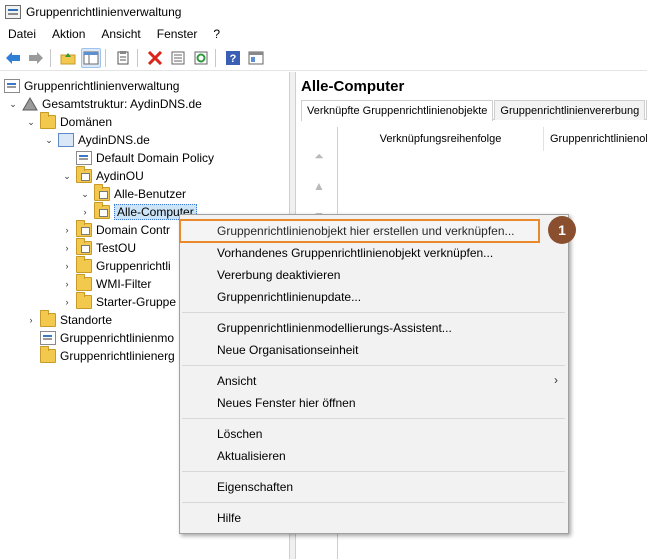 The image size is (647, 559). Describe the element at coordinates (68, 58) in the screenshot. I see `up-folder-icon` at that location.